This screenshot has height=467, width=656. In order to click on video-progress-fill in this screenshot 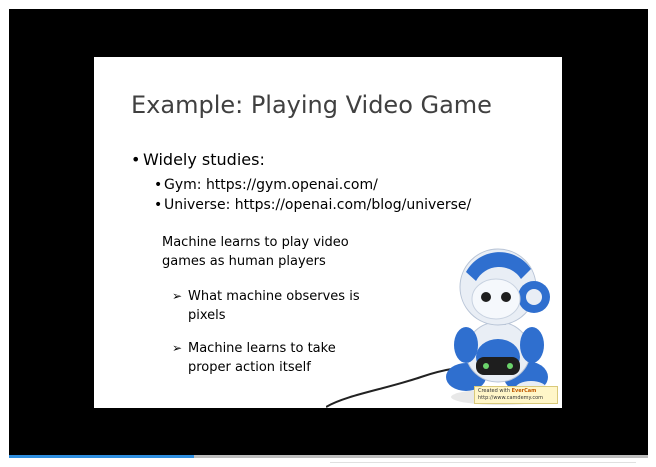, I will do `click(102, 456)`.